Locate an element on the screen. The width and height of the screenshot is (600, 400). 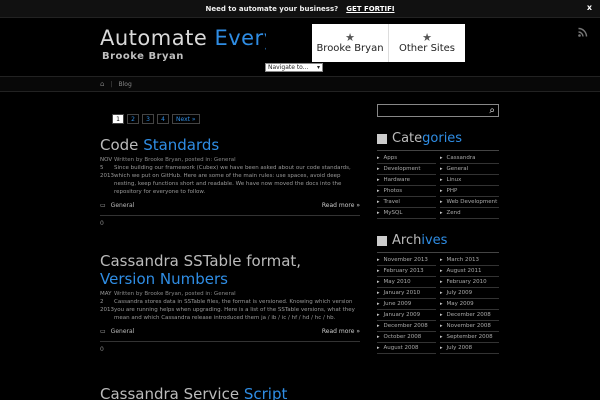
category-link: ▸ General is located at coordinates (469, 169).